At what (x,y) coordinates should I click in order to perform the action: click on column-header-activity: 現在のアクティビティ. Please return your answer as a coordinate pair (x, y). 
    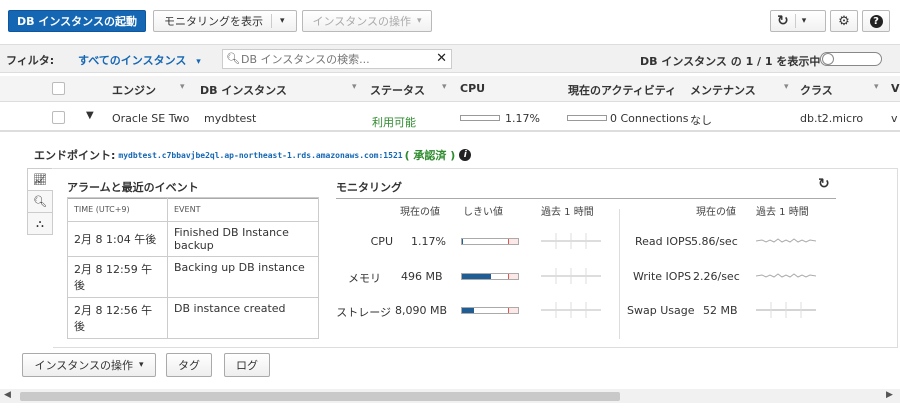
    Looking at the image, I should click on (622, 90).